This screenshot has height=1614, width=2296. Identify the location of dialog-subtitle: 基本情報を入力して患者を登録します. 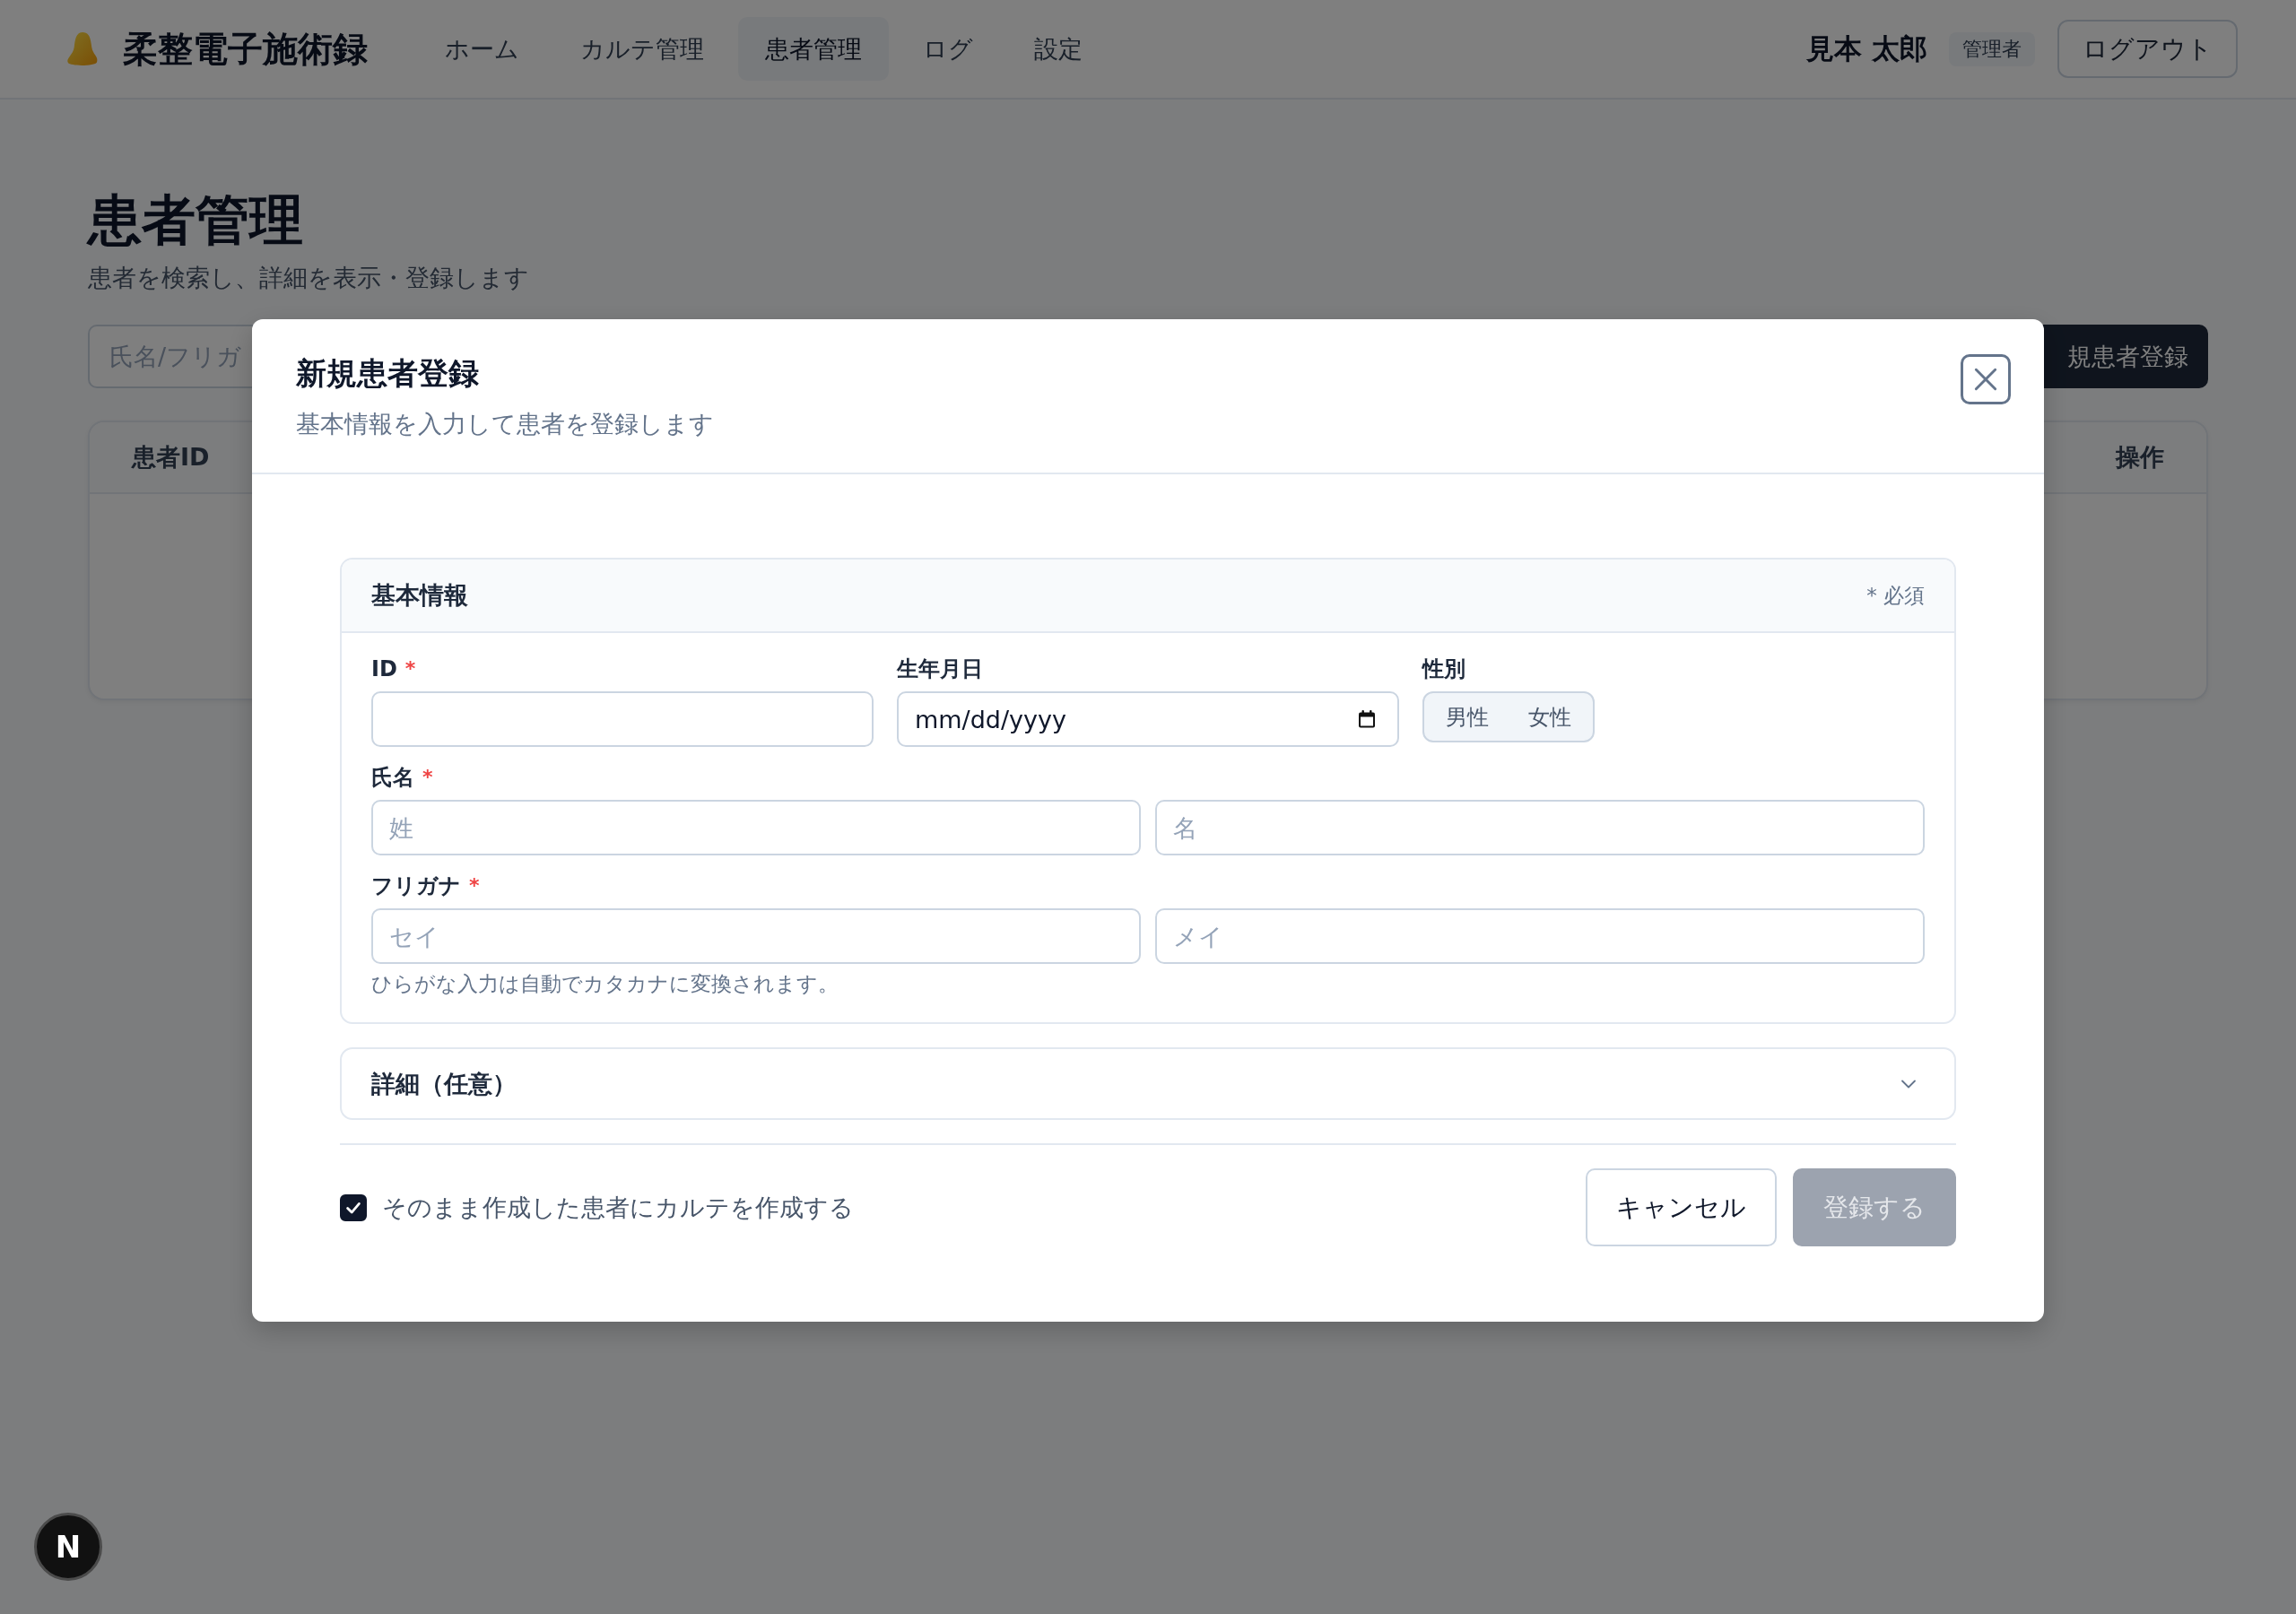
(505, 424).